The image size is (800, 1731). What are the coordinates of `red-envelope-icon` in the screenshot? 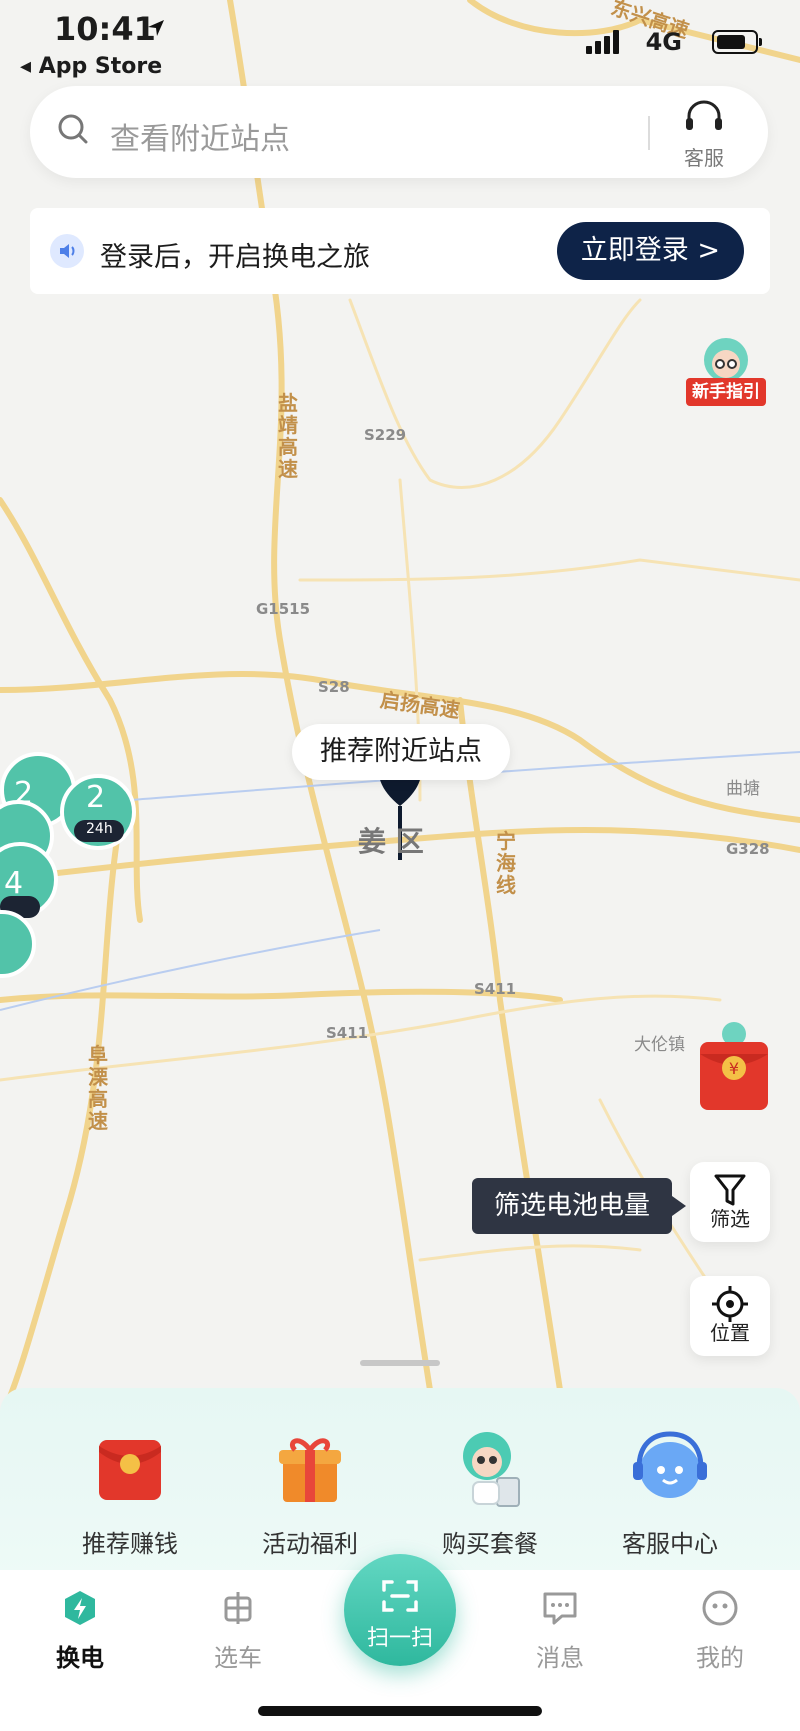 It's located at (130, 1470).